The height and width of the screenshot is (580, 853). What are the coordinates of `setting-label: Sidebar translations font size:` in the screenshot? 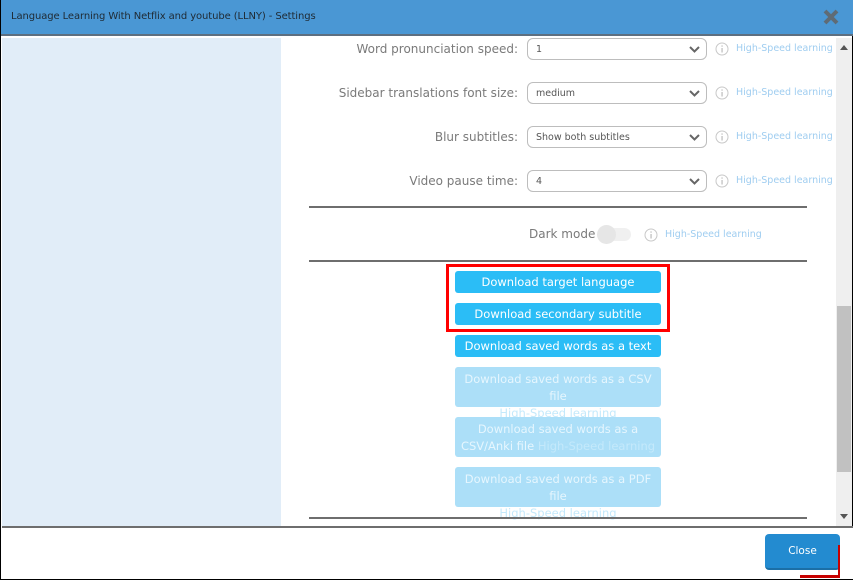 It's located at (428, 93).